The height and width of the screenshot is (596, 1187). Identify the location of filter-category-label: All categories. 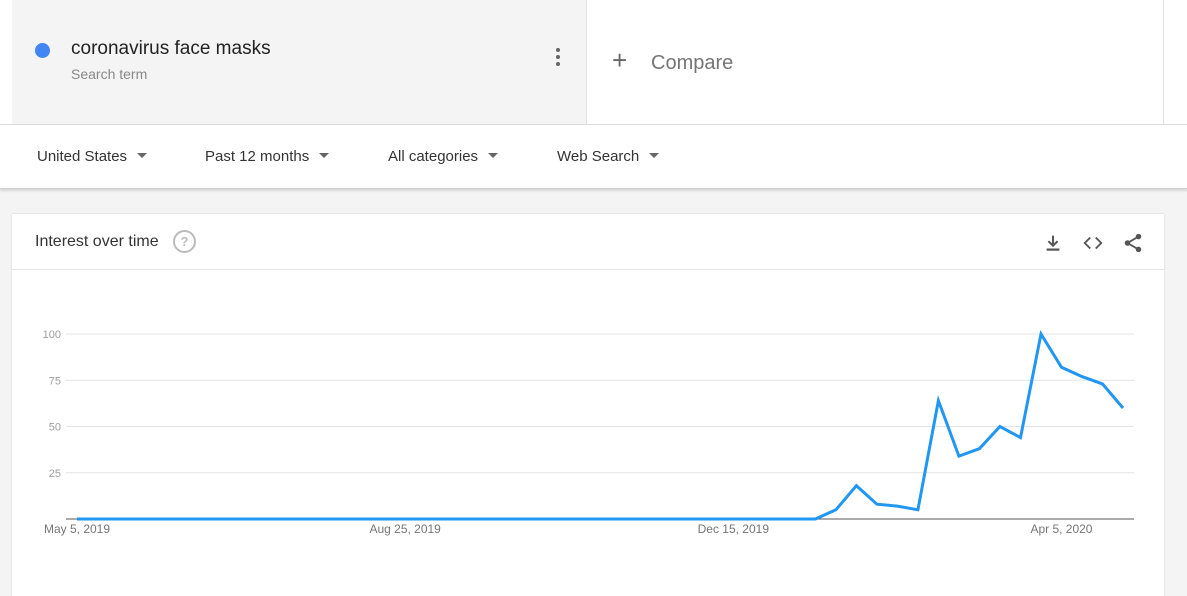
(433, 156).